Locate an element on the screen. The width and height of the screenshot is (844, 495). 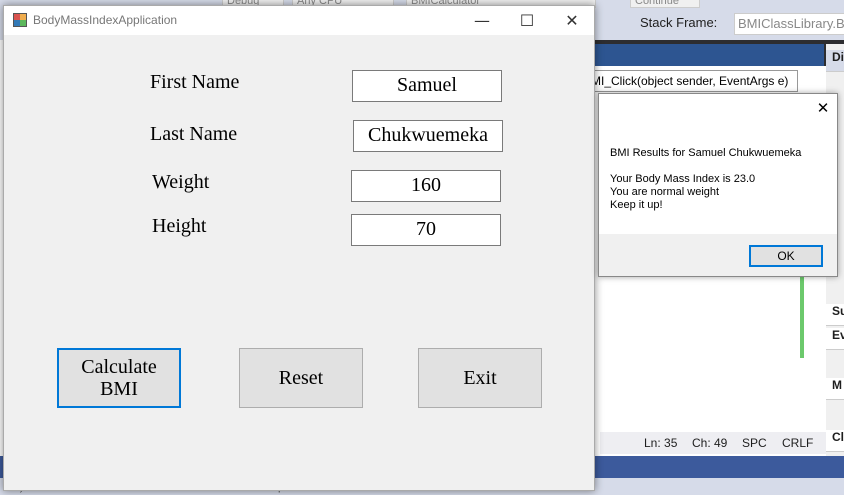
diagnostics-tab: Dia is located at coordinates (835, 61).